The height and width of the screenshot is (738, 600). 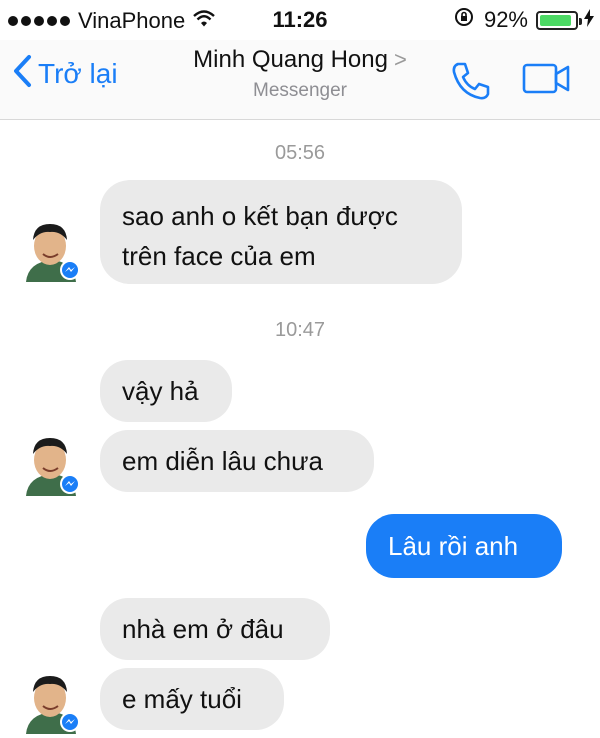 I want to click on battery-percent: 92%, so click(x=505, y=19).